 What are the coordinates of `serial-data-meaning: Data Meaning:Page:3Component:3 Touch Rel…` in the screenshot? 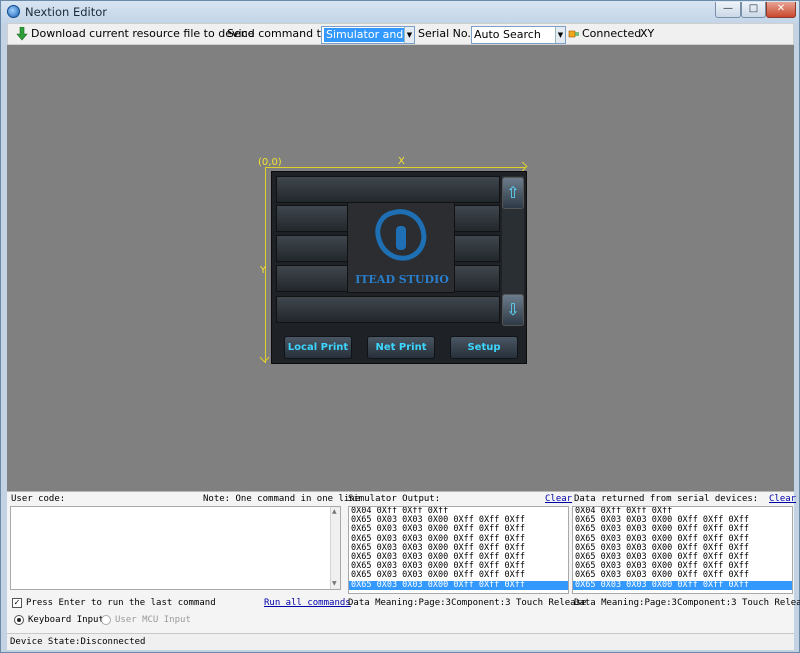 It's located at (687, 603).